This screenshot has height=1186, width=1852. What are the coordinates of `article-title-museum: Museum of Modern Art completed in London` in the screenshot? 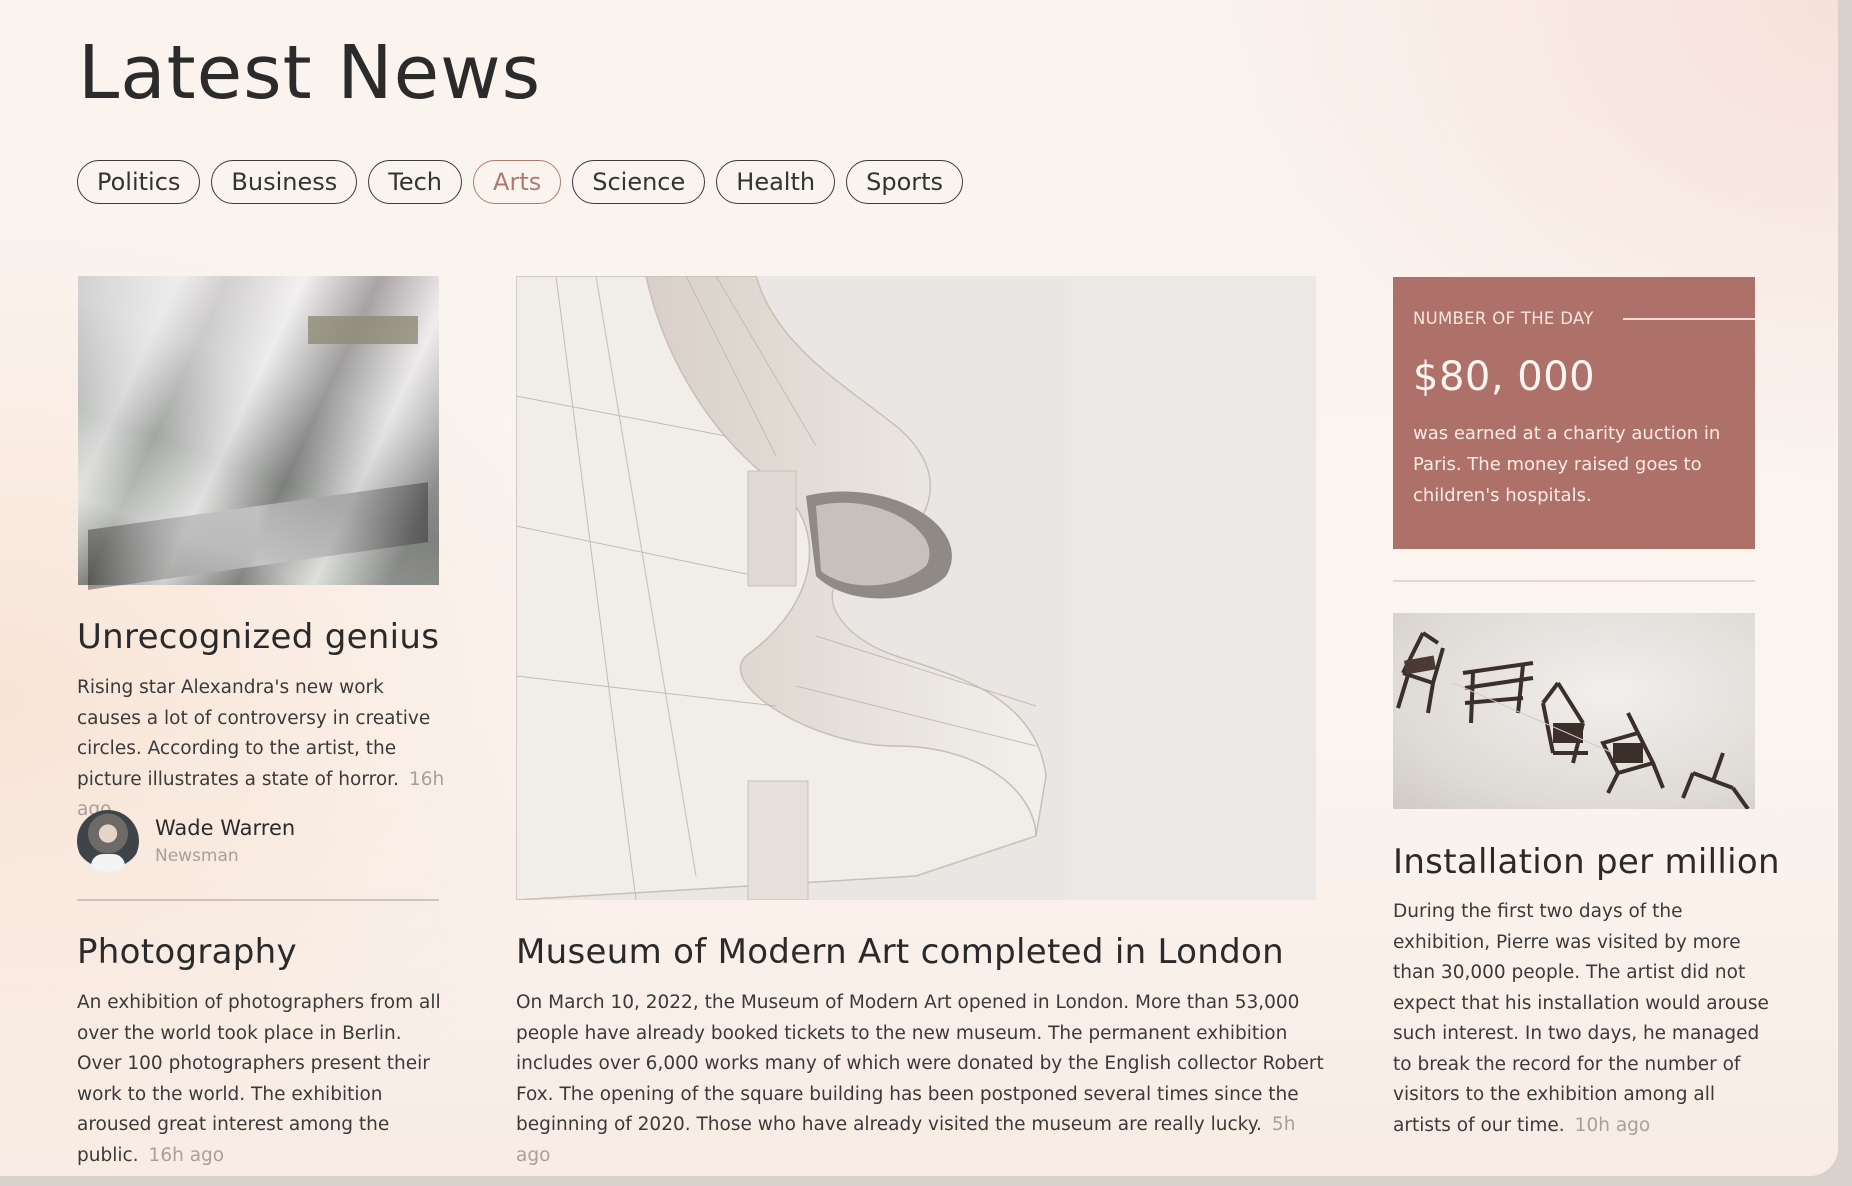 It's located at (900, 952).